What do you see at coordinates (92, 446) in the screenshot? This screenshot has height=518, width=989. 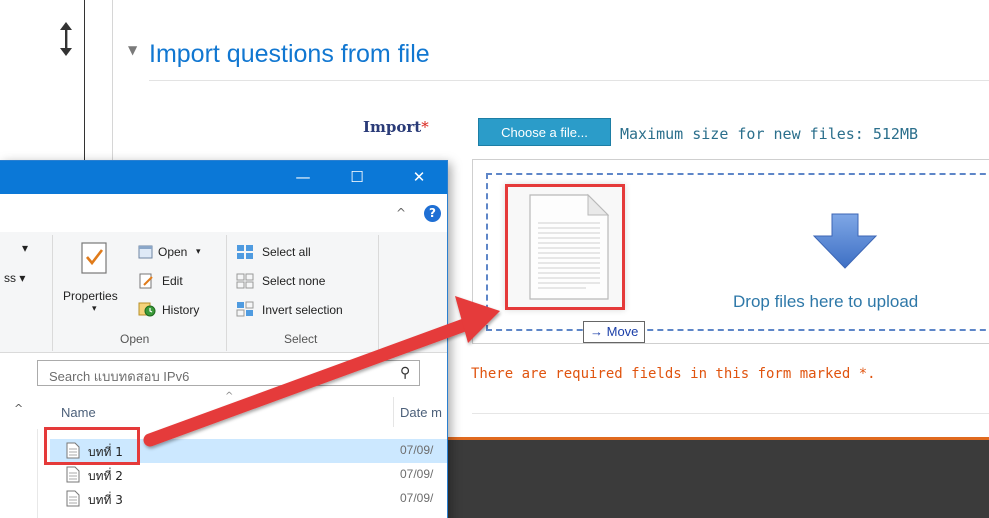 I see `annotation-highlight-box` at bounding box center [92, 446].